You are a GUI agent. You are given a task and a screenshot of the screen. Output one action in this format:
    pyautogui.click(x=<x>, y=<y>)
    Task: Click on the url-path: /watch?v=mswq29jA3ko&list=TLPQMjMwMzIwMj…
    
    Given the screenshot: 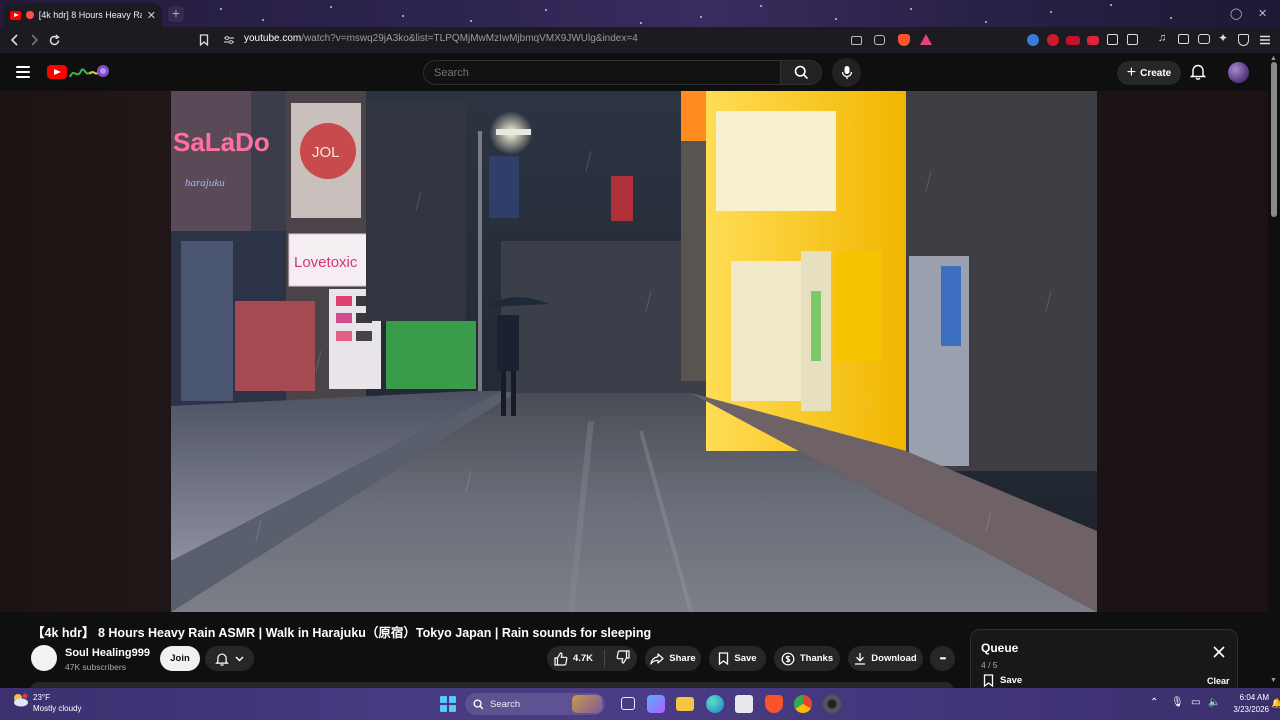 What is the action you would take?
    pyautogui.click(x=469, y=38)
    